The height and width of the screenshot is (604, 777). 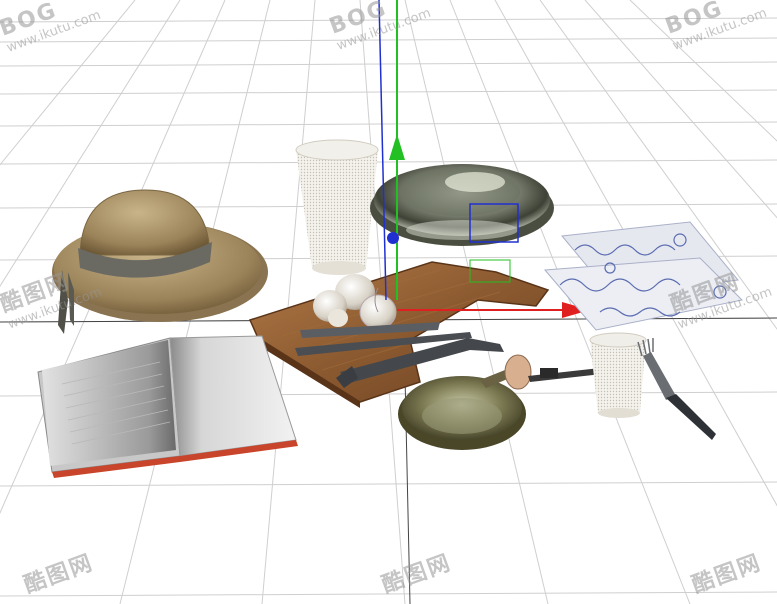 I want to click on small-glass, so click(x=618, y=375).